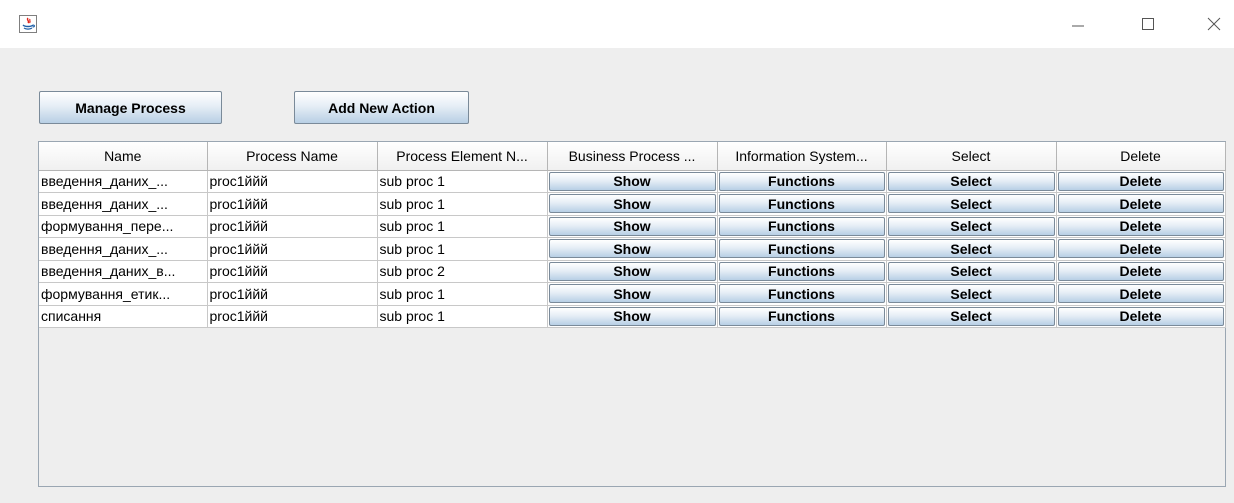 This screenshot has width=1234, height=503. I want to click on close-icon, so click(1214, 25).